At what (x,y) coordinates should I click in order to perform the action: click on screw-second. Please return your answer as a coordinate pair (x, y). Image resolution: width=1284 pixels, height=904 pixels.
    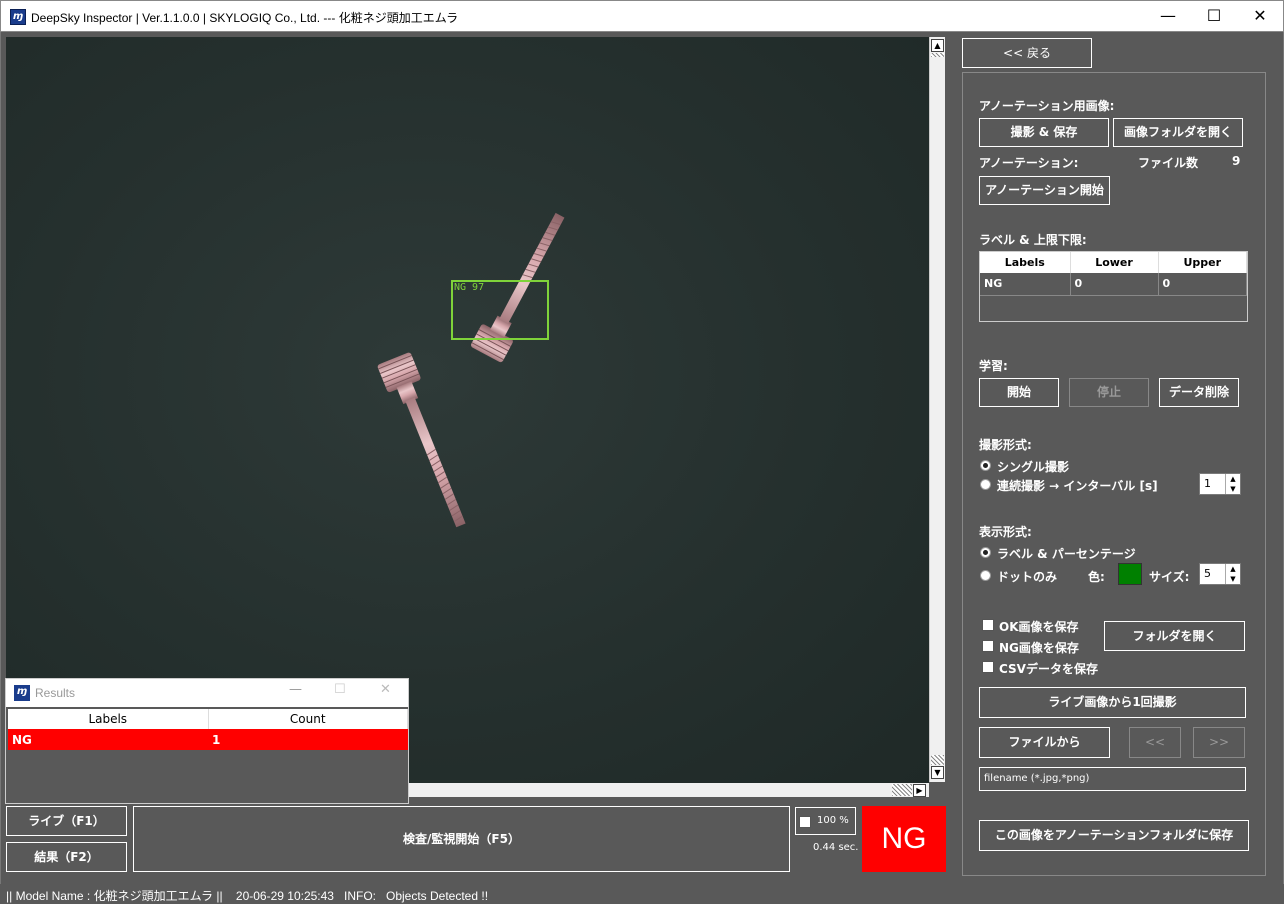
    Looking at the image, I should click on (421, 440).